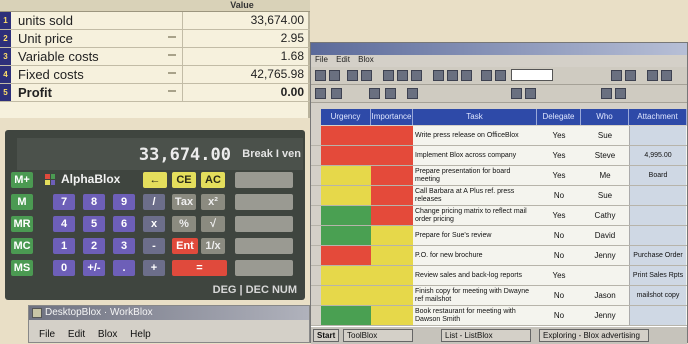 The height and width of the screenshot is (344, 688). I want to click on sort-desc-icon, so click(620, 93).